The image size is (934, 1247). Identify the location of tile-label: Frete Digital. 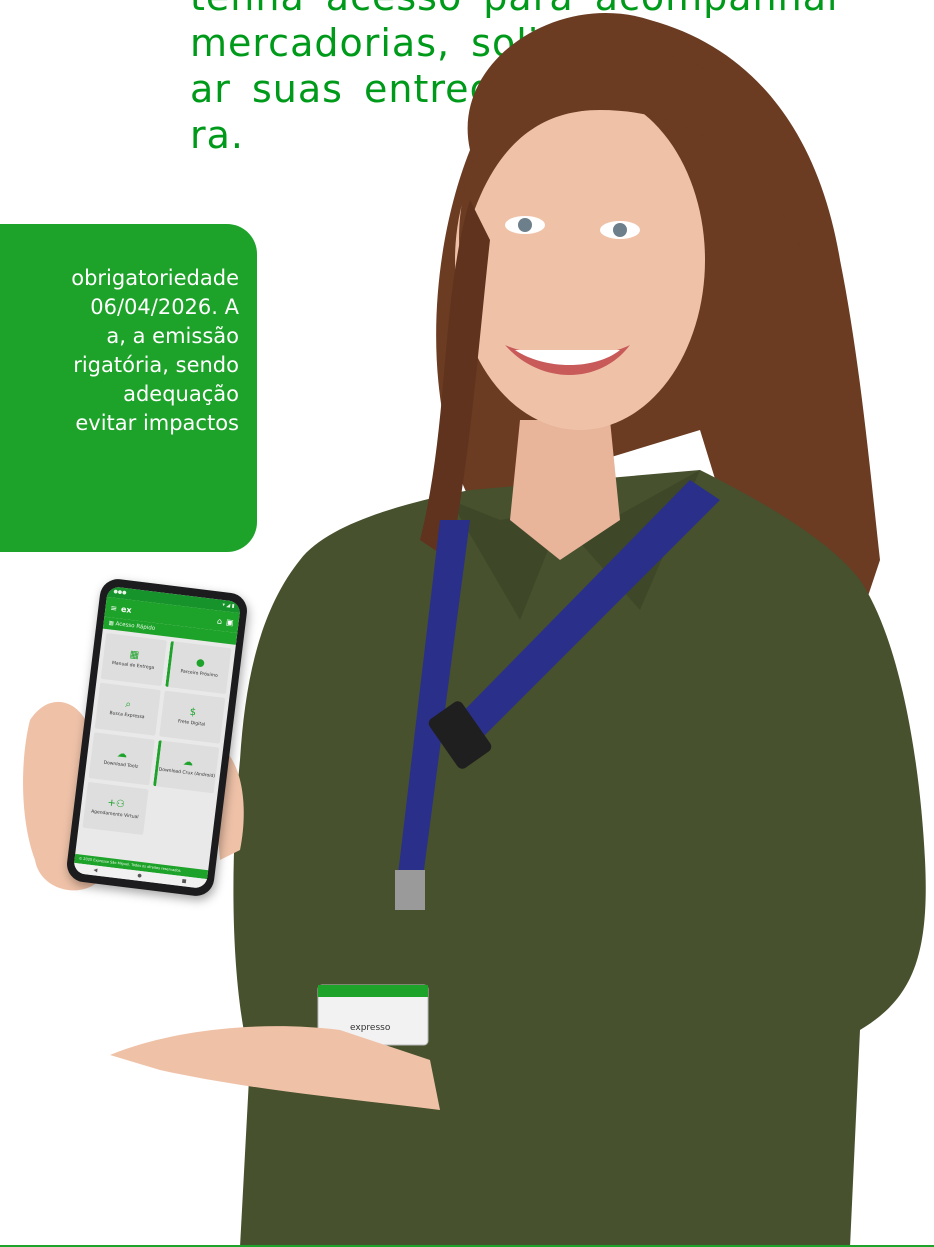
(191, 723).